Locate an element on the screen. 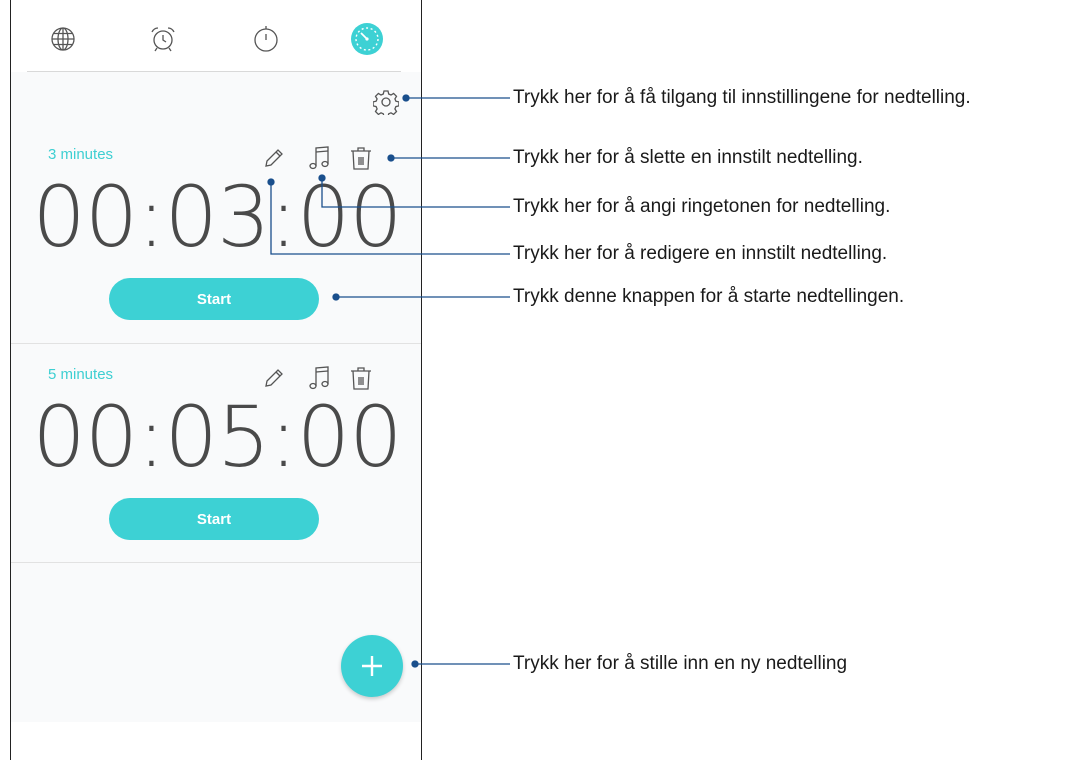 The width and height of the screenshot is (1071, 760). add-timer-button is located at coordinates (372, 666).